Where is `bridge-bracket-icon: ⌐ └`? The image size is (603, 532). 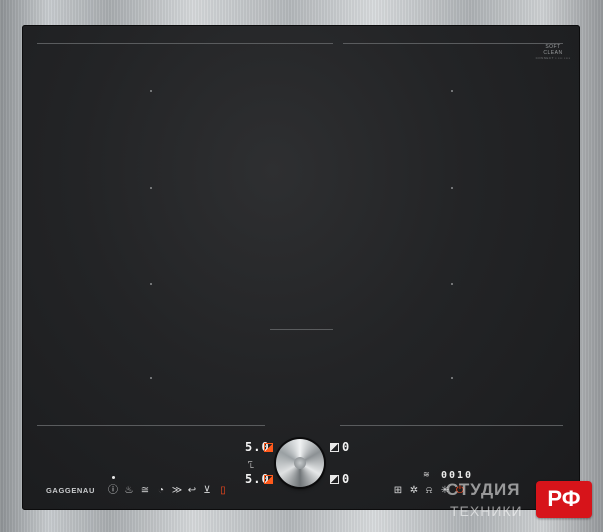
bridge-bracket-icon: ⌐ └ is located at coordinates (251, 464).